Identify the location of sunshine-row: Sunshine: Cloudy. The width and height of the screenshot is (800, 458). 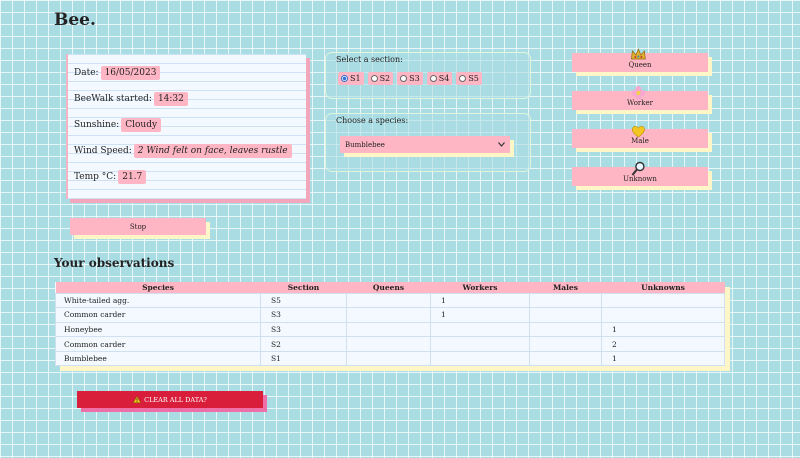
(118, 125).